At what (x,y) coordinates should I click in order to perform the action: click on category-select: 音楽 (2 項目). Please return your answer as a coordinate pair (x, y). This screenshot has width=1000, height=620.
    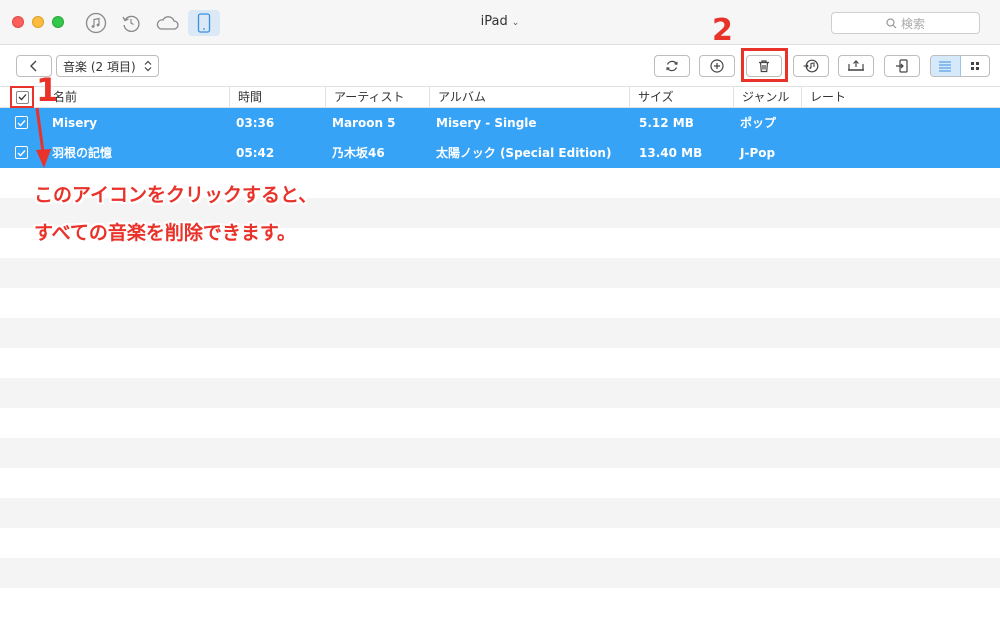
    Looking at the image, I should click on (107, 66).